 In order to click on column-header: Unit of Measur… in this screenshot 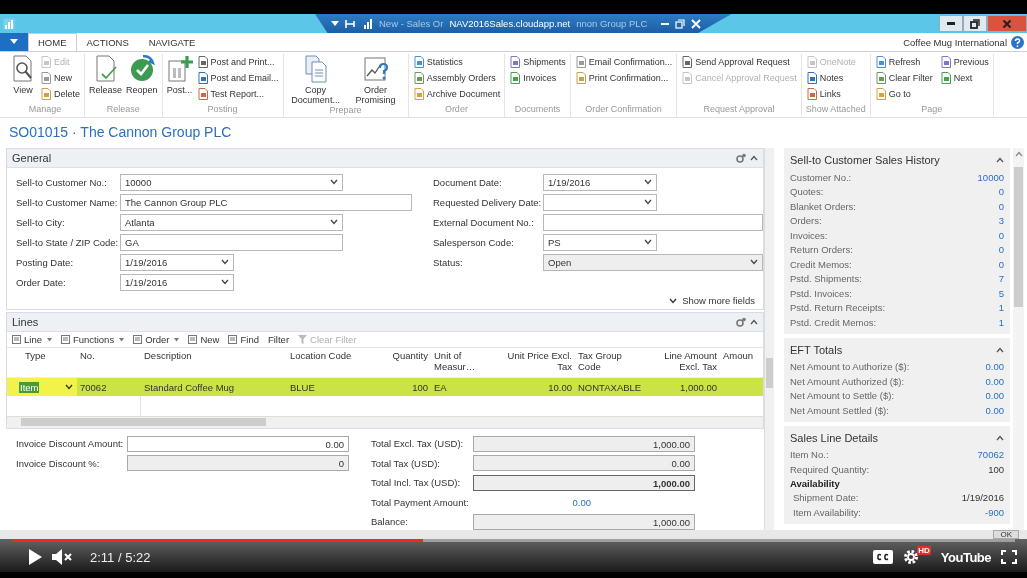, I will do `click(463, 362)`.